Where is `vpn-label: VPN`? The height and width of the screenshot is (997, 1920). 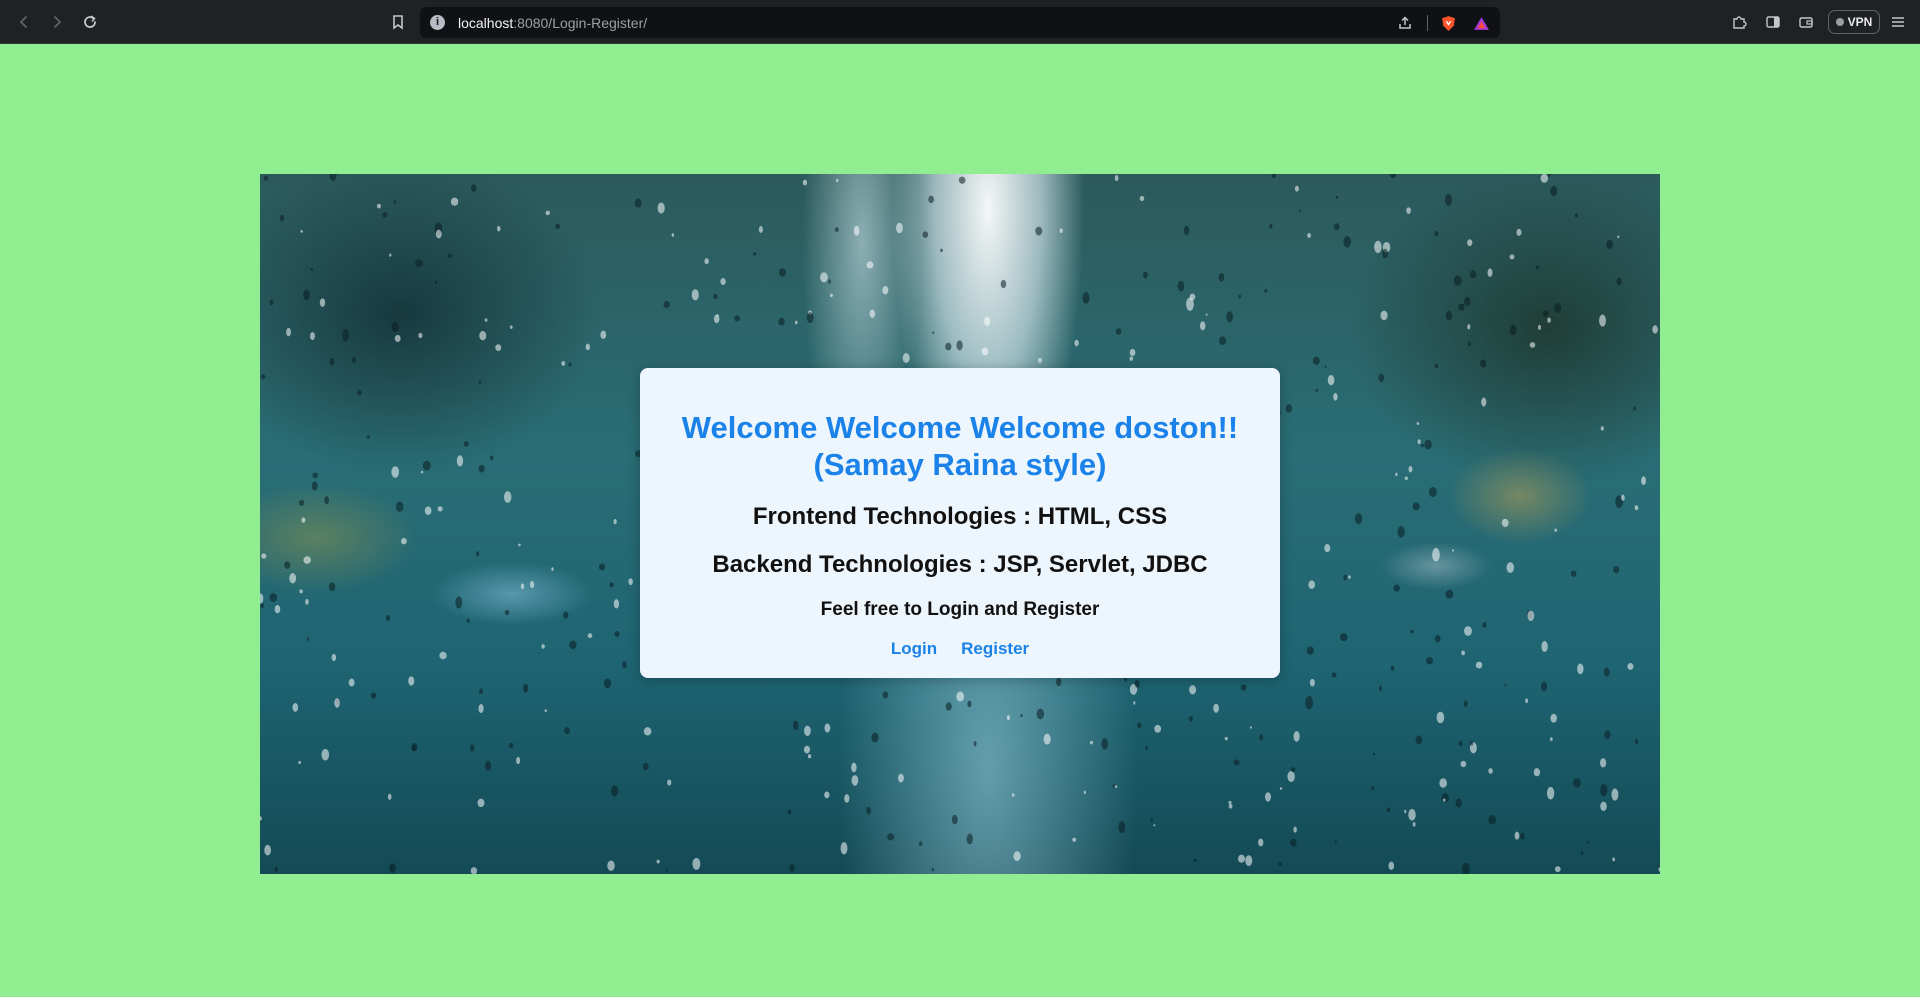
vpn-label: VPN is located at coordinates (1860, 22).